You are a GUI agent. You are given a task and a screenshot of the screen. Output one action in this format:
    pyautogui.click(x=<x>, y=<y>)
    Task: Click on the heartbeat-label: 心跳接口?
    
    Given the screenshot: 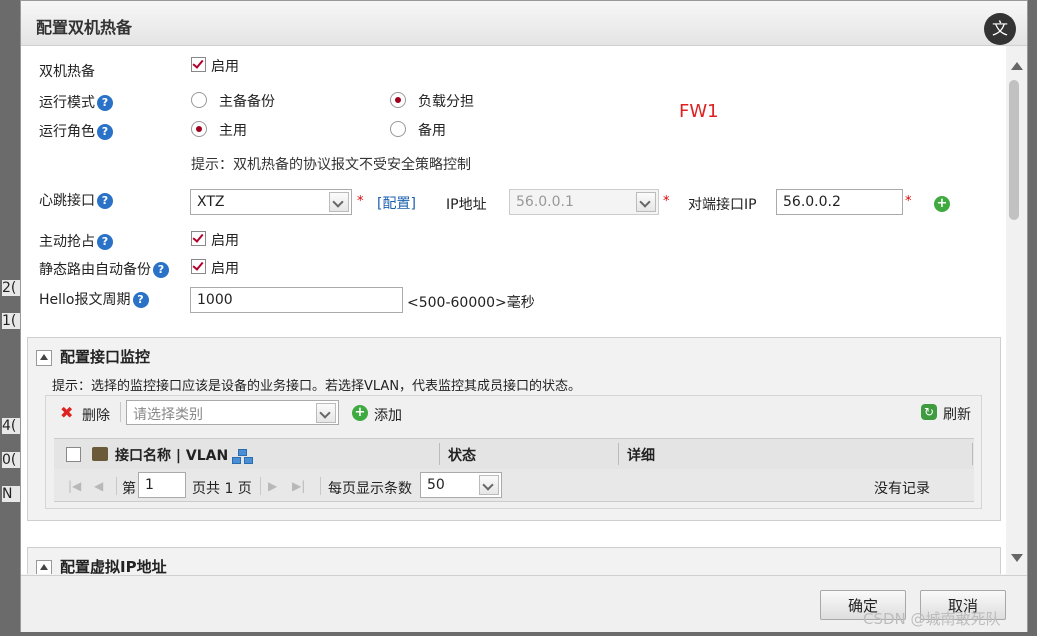 What is the action you would take?
    pyautogui.click(x=76, y=200)
    